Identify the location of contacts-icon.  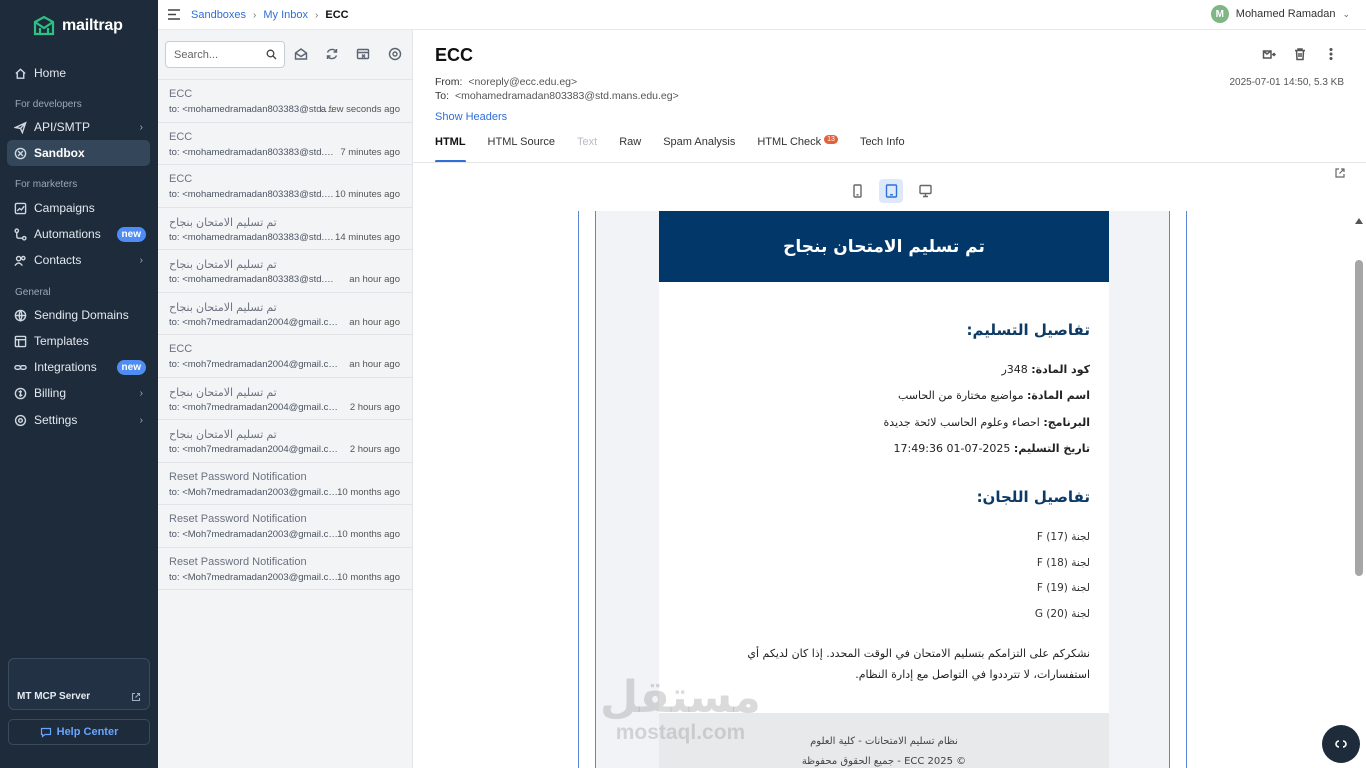
(20, 260).